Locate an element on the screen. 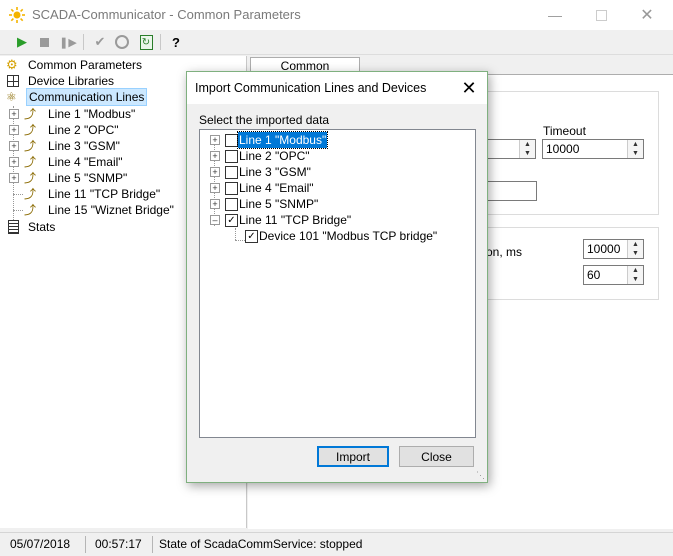  line-11-checkbox: ✓ is located at coordinates (231, 220).